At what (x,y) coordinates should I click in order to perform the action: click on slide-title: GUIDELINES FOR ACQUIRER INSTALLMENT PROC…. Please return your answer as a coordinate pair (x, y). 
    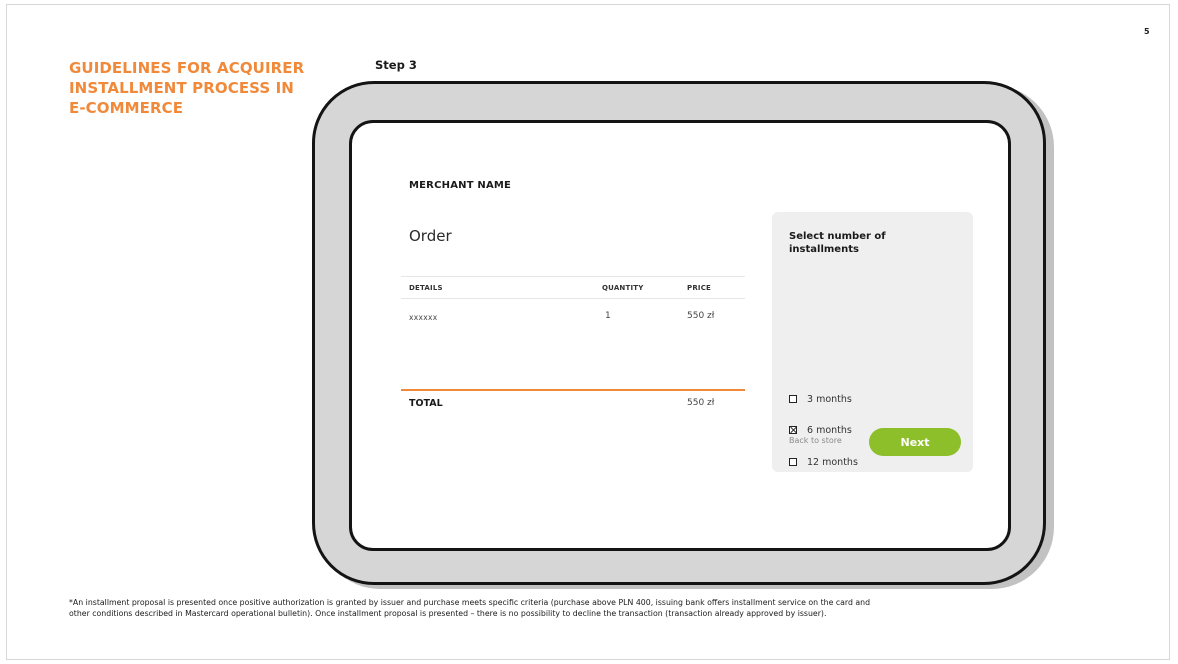
    Looking at the image, I should click on (199, 88).